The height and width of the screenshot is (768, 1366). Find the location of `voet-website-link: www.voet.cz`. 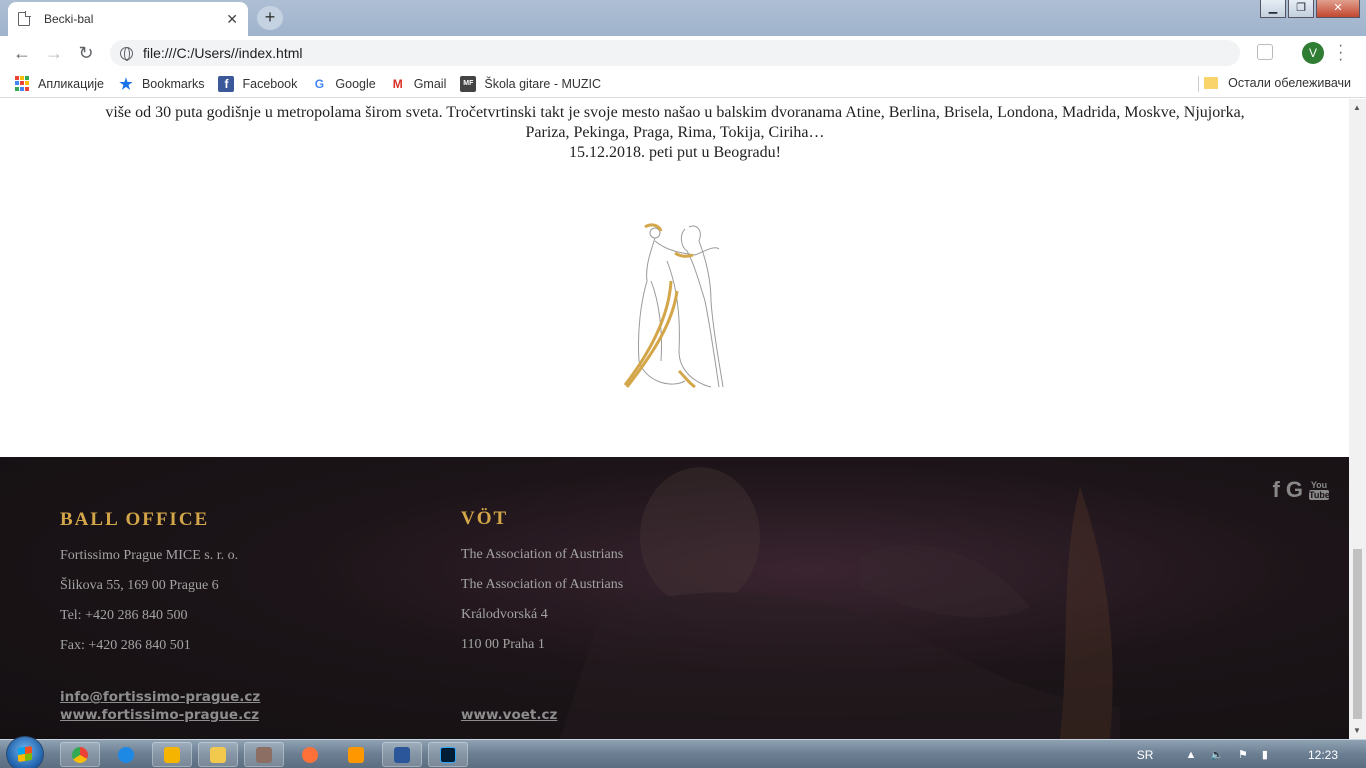

voet-website-link: www.voet.cz is located at coordinates (509, 715).